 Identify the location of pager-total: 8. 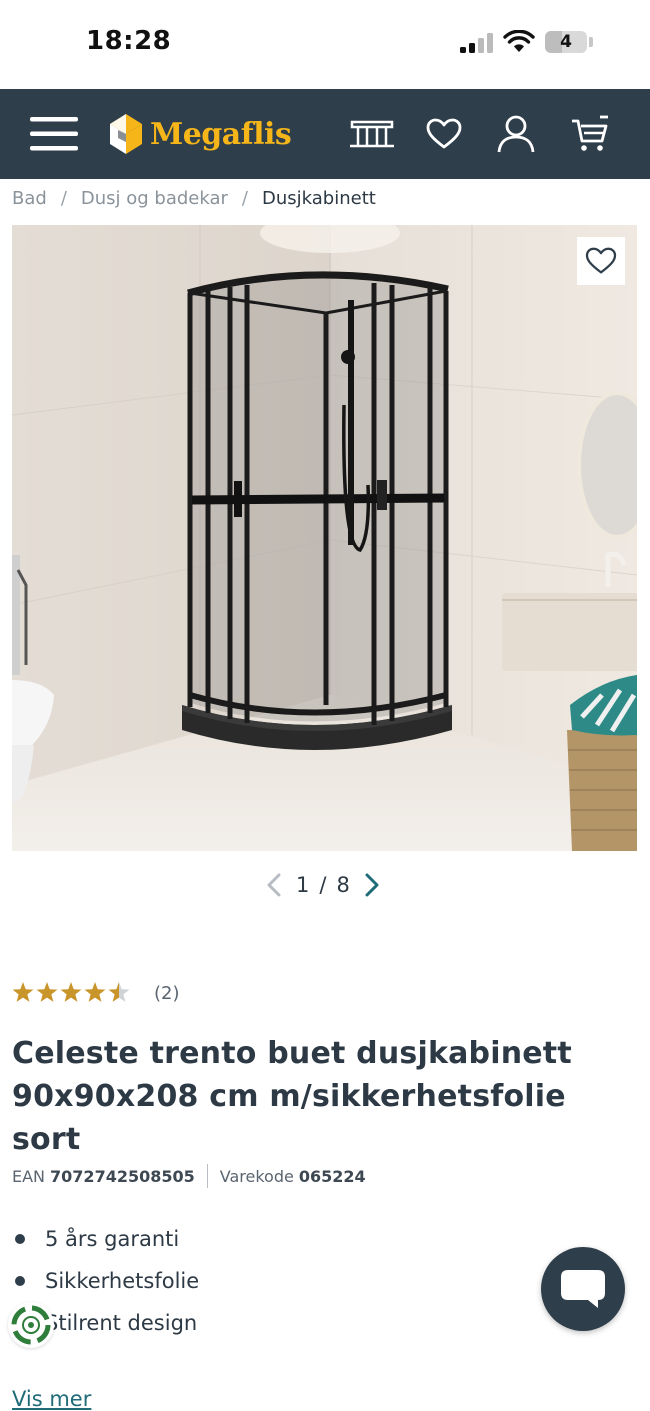
(343, 885).